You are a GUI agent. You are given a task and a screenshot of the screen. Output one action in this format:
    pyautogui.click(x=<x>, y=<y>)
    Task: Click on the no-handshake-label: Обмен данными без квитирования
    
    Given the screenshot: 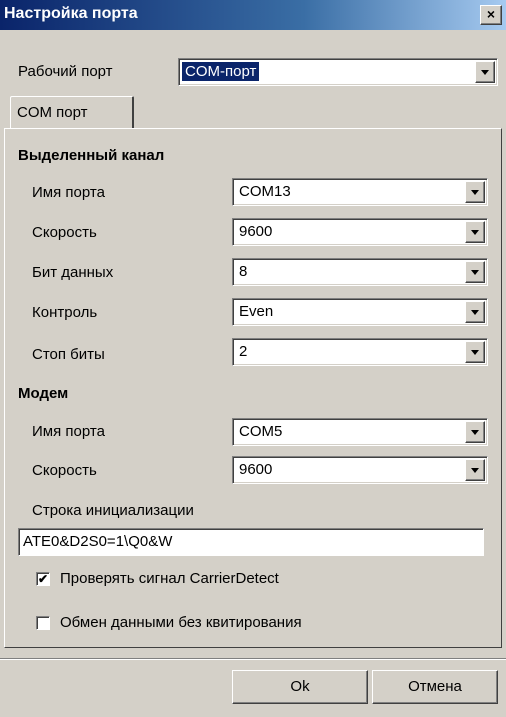 What is the action you would take?
    pyautogui.click(x=181, y=622)
    